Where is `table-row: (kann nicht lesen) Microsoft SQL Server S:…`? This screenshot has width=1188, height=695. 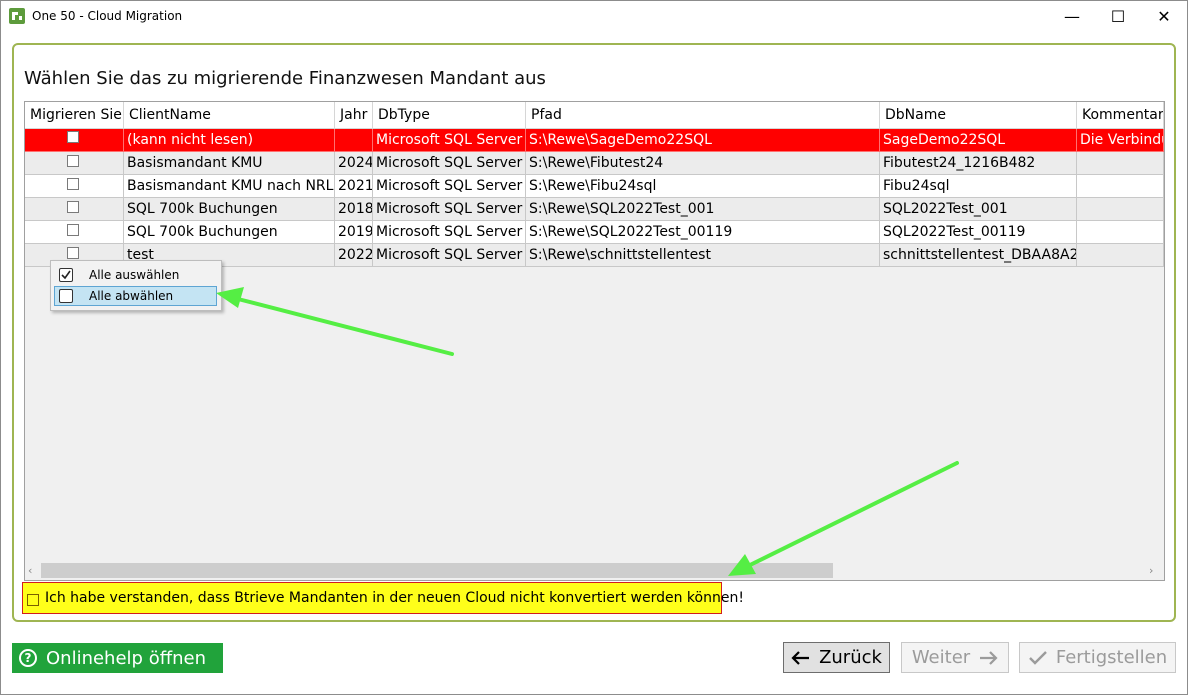 table-row: (kann nicht lesen) Microsoft SQL Server S:… is located at coordinates (594, 140).